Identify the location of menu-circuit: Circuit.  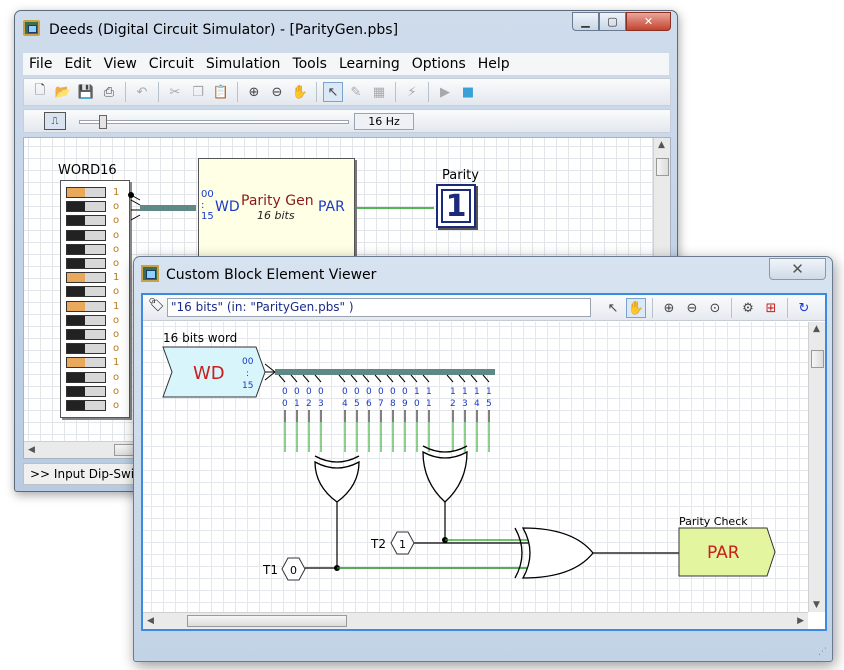
(171, 64).